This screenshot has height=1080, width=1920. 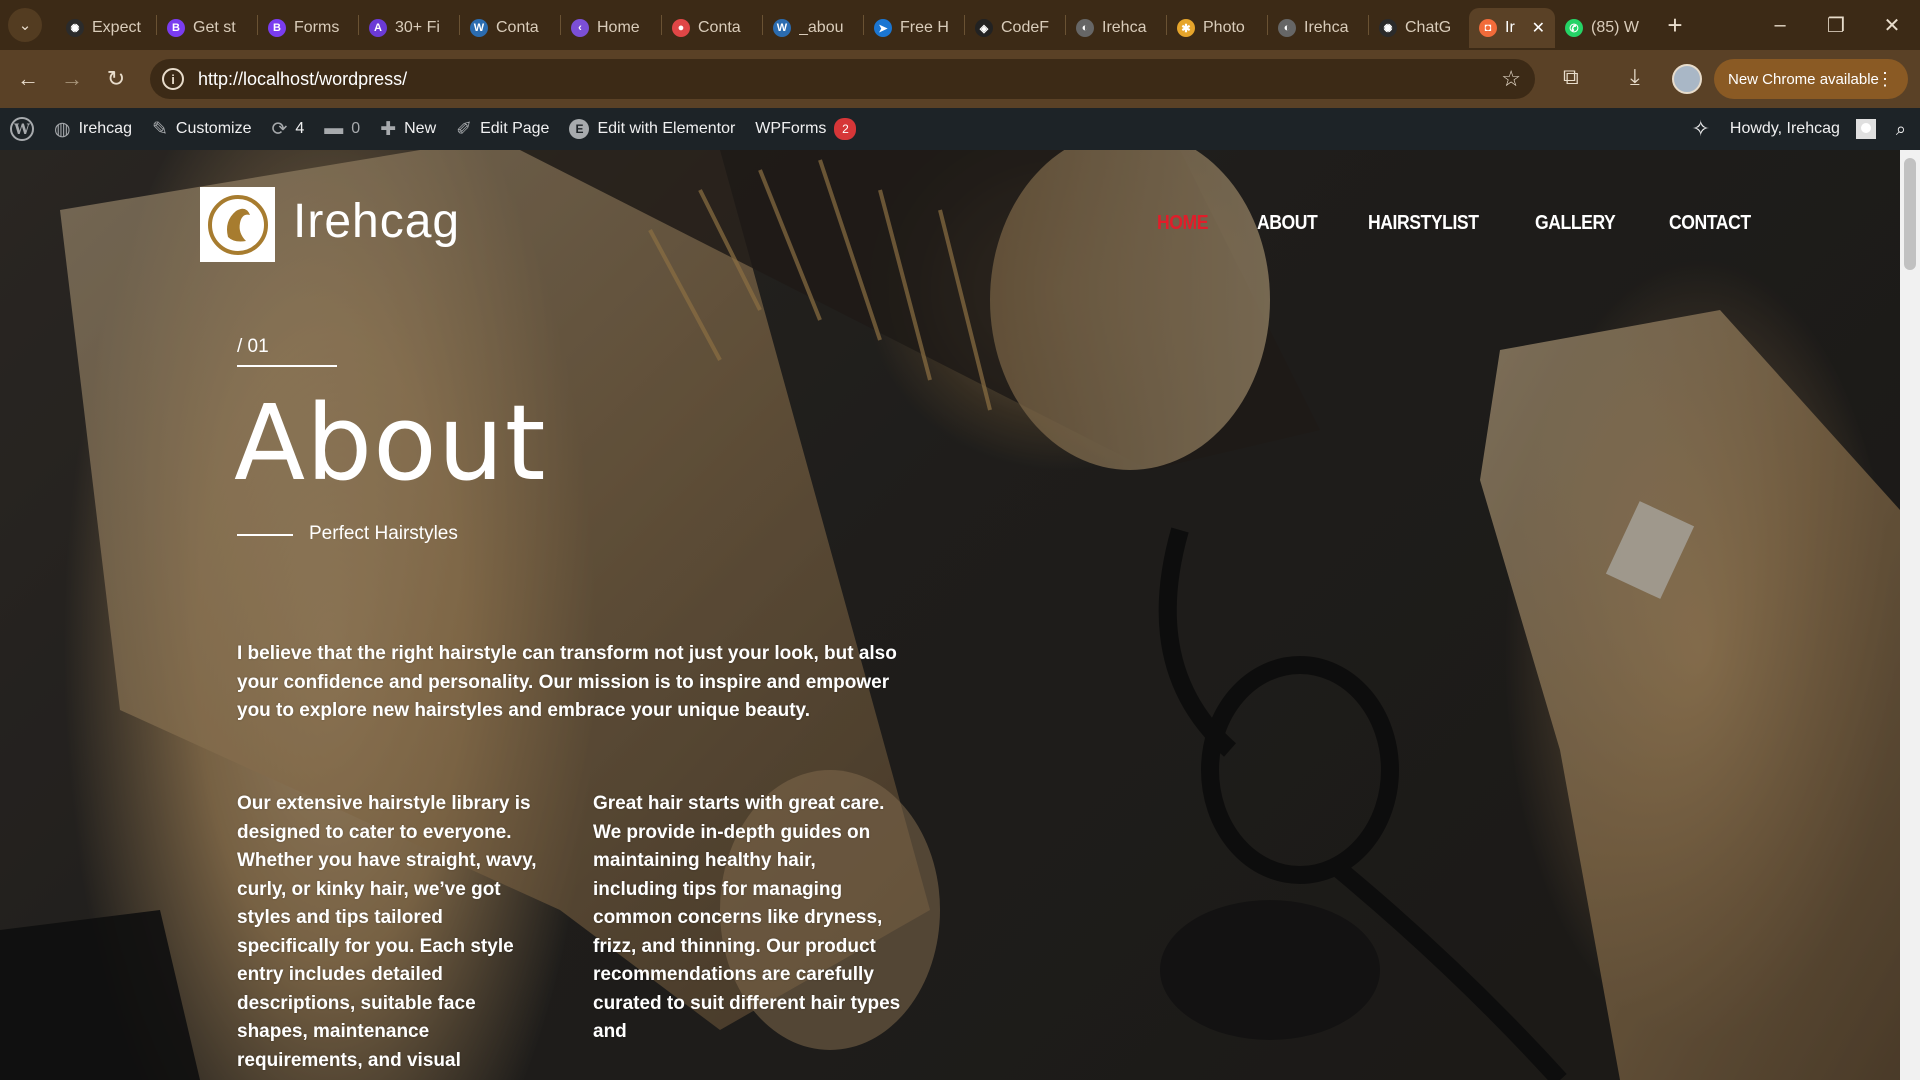 What do you see at coordinates (253, 346) in the screenshot?
I see `section-number: / 01` at bounding box center [253, 346].